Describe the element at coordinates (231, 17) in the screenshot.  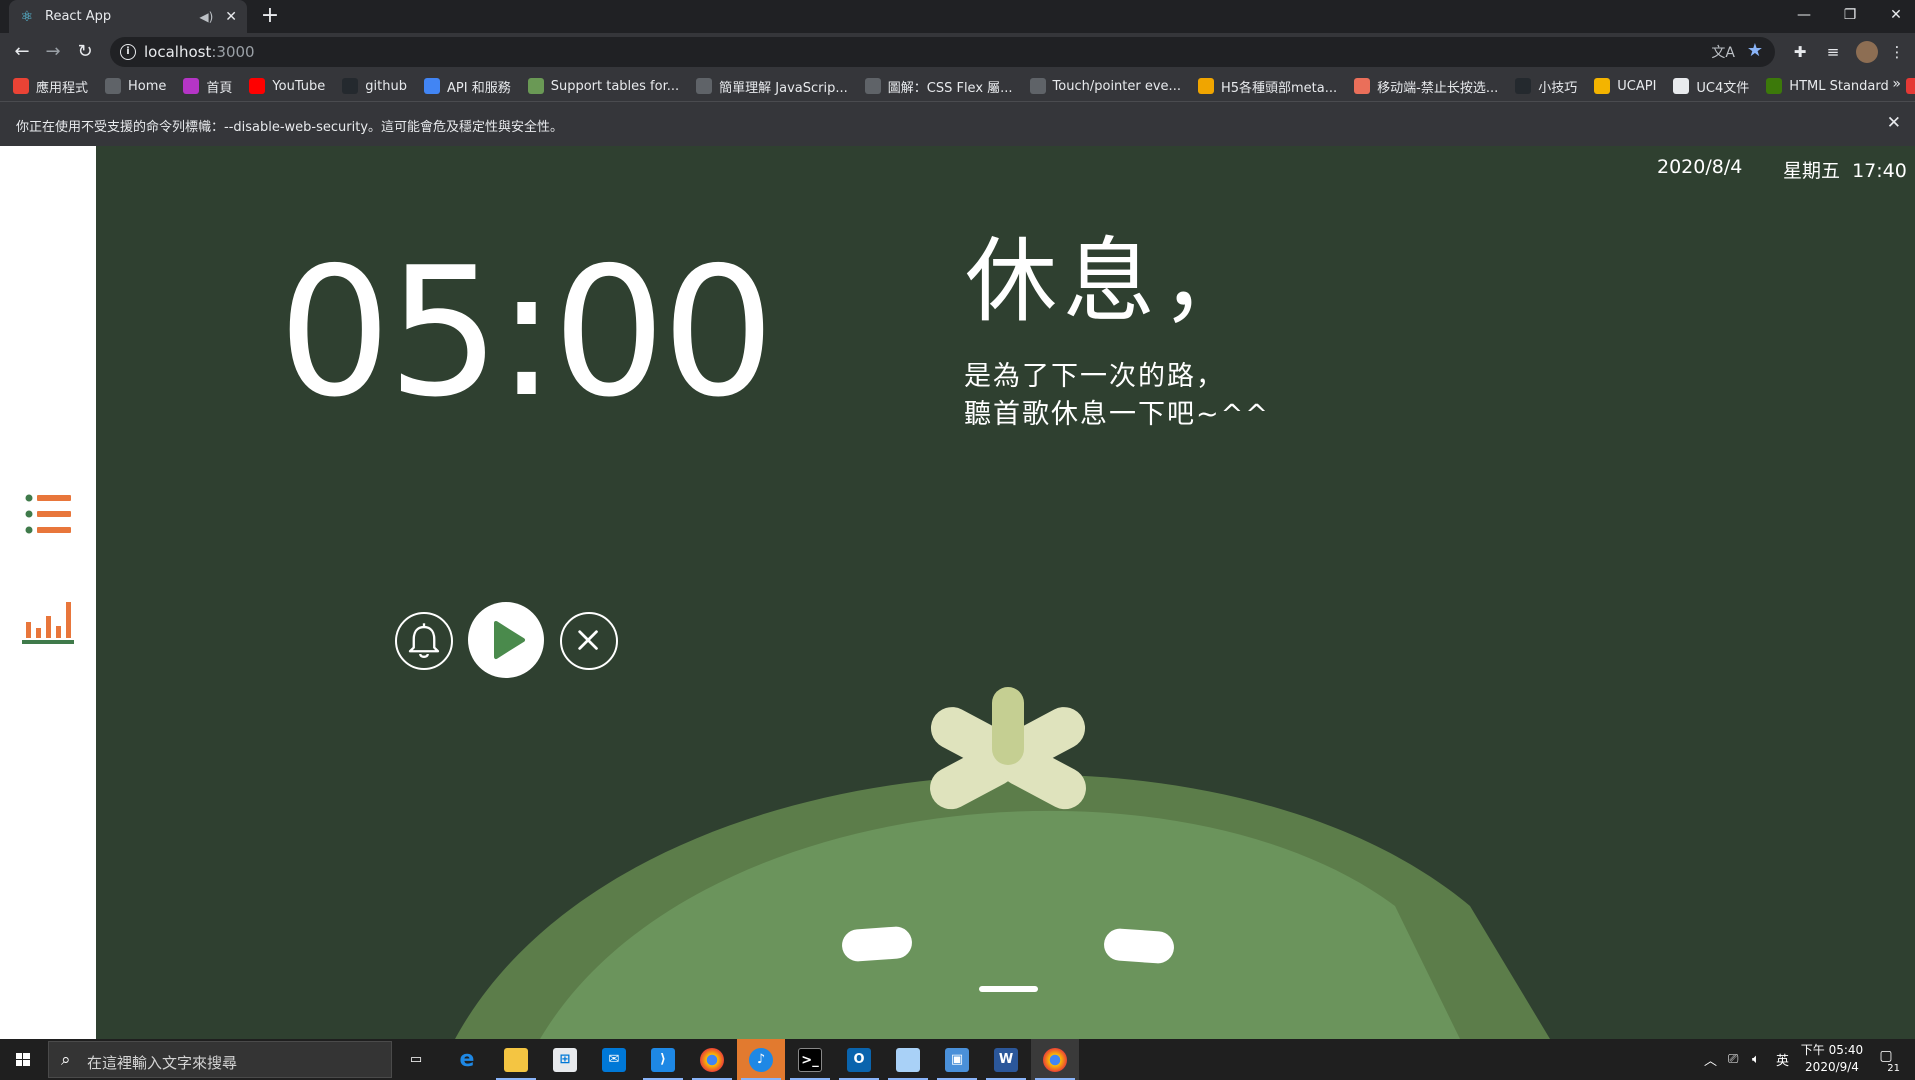
I see `tab-close-icon: ✕` at that location.